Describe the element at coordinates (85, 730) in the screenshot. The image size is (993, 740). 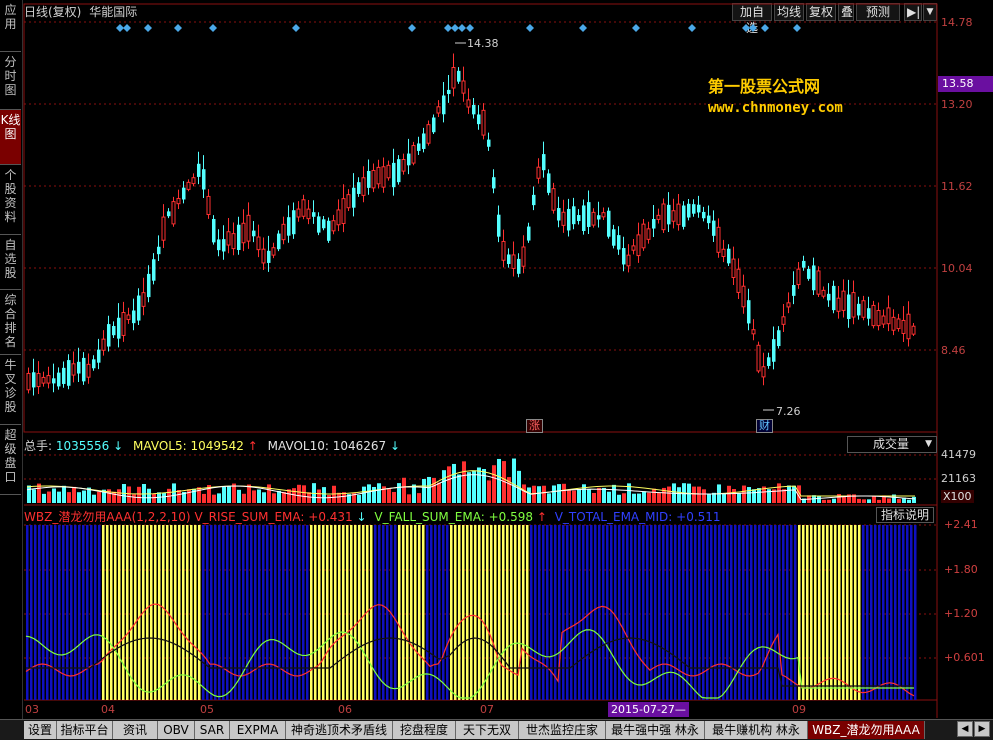
I see `tab-indicator-platform: 指标平台` at that location.